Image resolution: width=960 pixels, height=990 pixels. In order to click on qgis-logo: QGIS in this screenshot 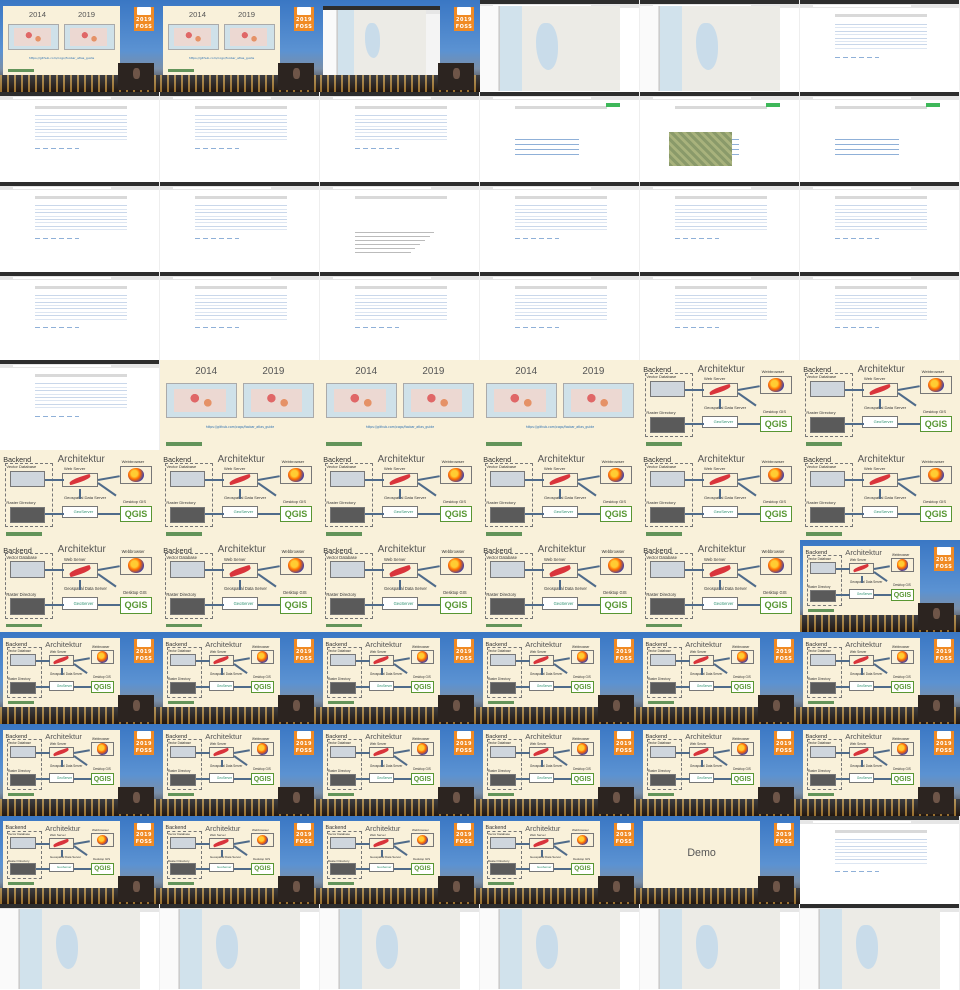, I will do `click(102, 687)`.